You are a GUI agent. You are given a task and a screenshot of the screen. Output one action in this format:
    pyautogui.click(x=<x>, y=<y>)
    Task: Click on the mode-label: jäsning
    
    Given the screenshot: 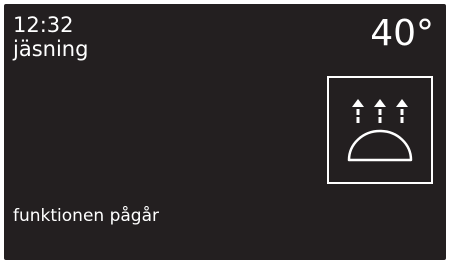 What is the action you would take?
    pyautogui.click(x=51, y=49)
    